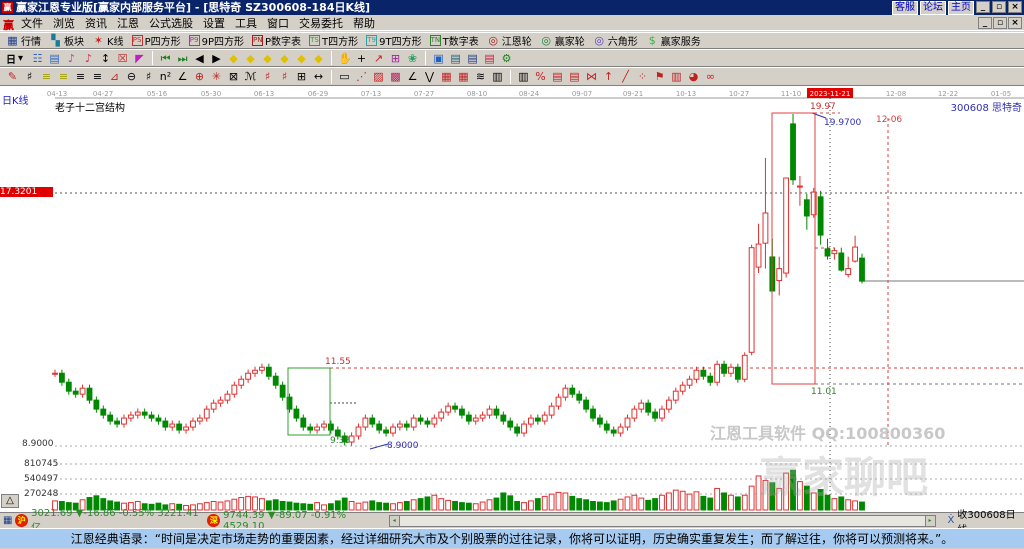  What do you see at coordinates (284, 76) in the screenshot?
I see `red-b-icon: ♯` at bounding box center [284, 76].